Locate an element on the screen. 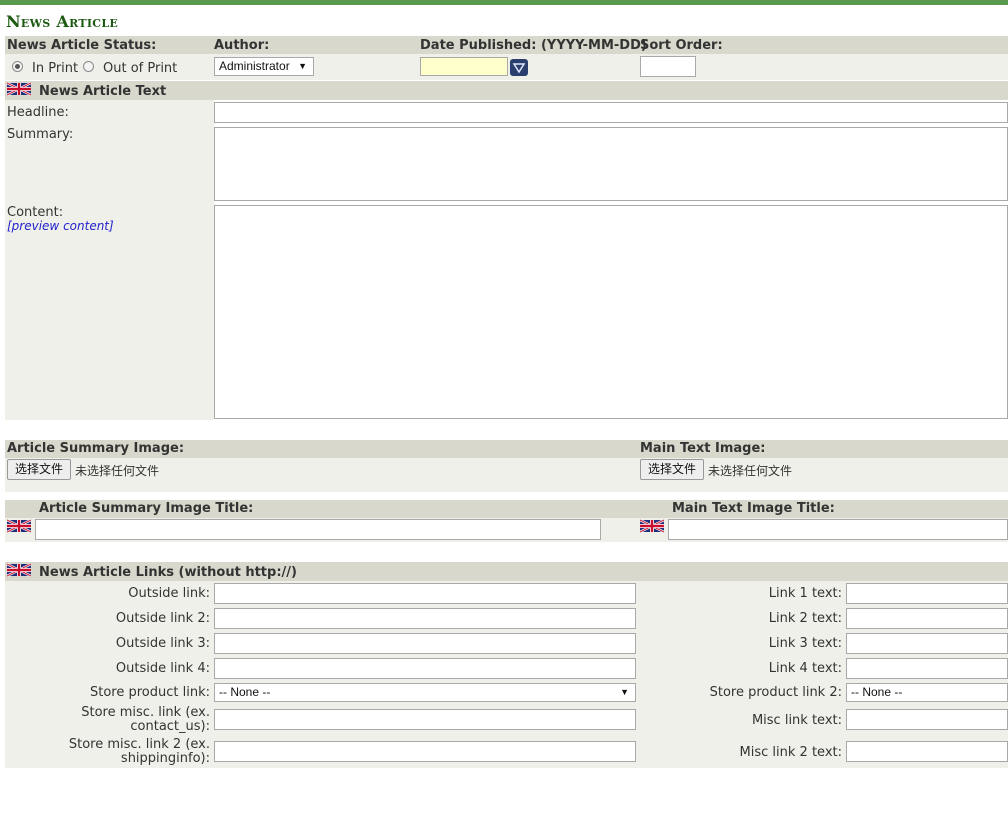 This screenshot has width=1008, height=815. link-2-text-input is located at coordinates (927, 618).